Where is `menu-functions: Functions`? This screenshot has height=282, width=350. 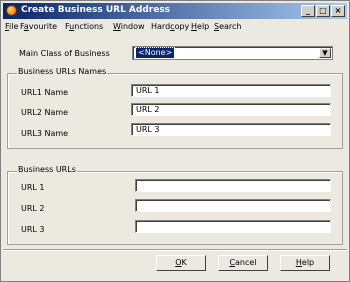 menu-functions: Functions is located at coordinates (84, 26).